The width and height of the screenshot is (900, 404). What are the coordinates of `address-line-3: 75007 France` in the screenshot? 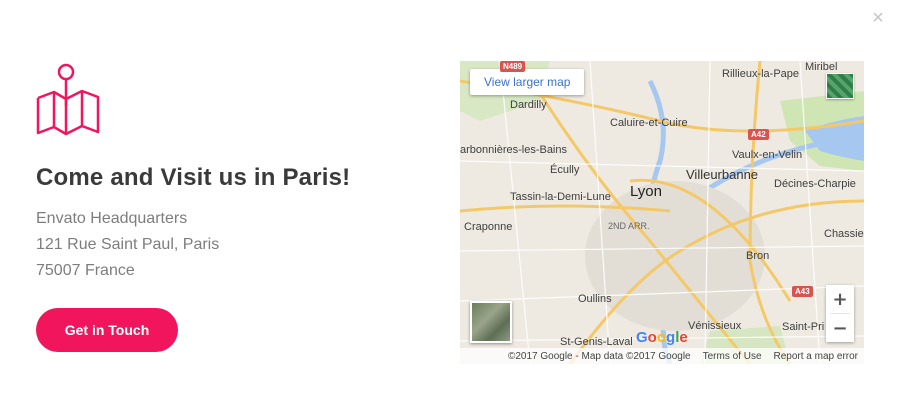 It's located at (85, 270).